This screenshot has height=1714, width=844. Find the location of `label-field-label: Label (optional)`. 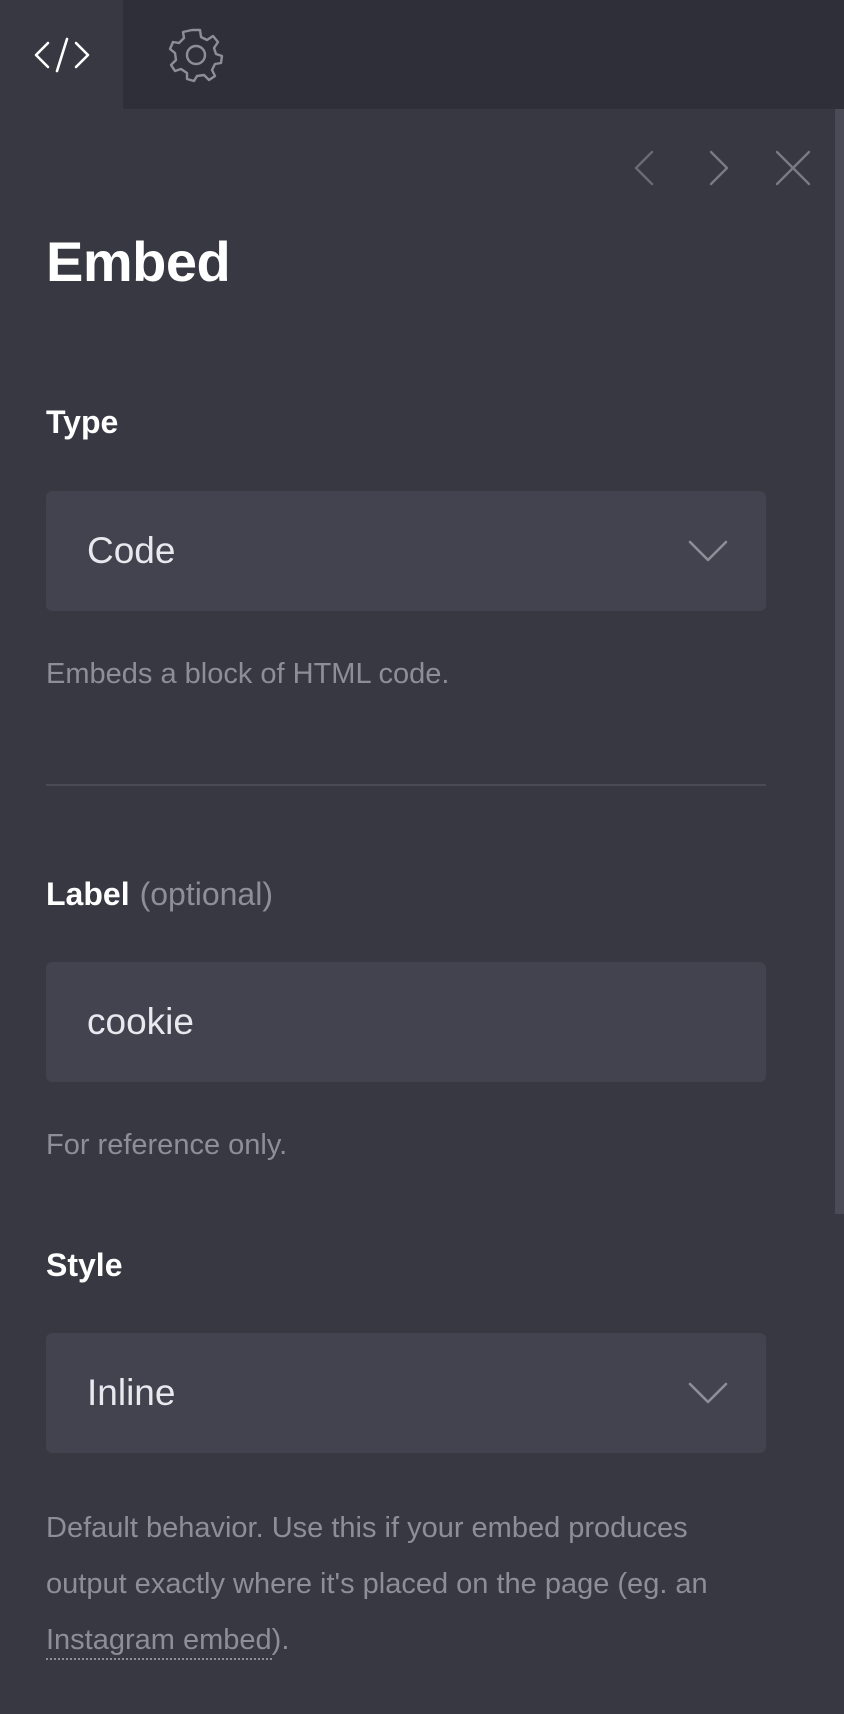

label-field-label: Label (optional) is located at coordinates (159, 894).